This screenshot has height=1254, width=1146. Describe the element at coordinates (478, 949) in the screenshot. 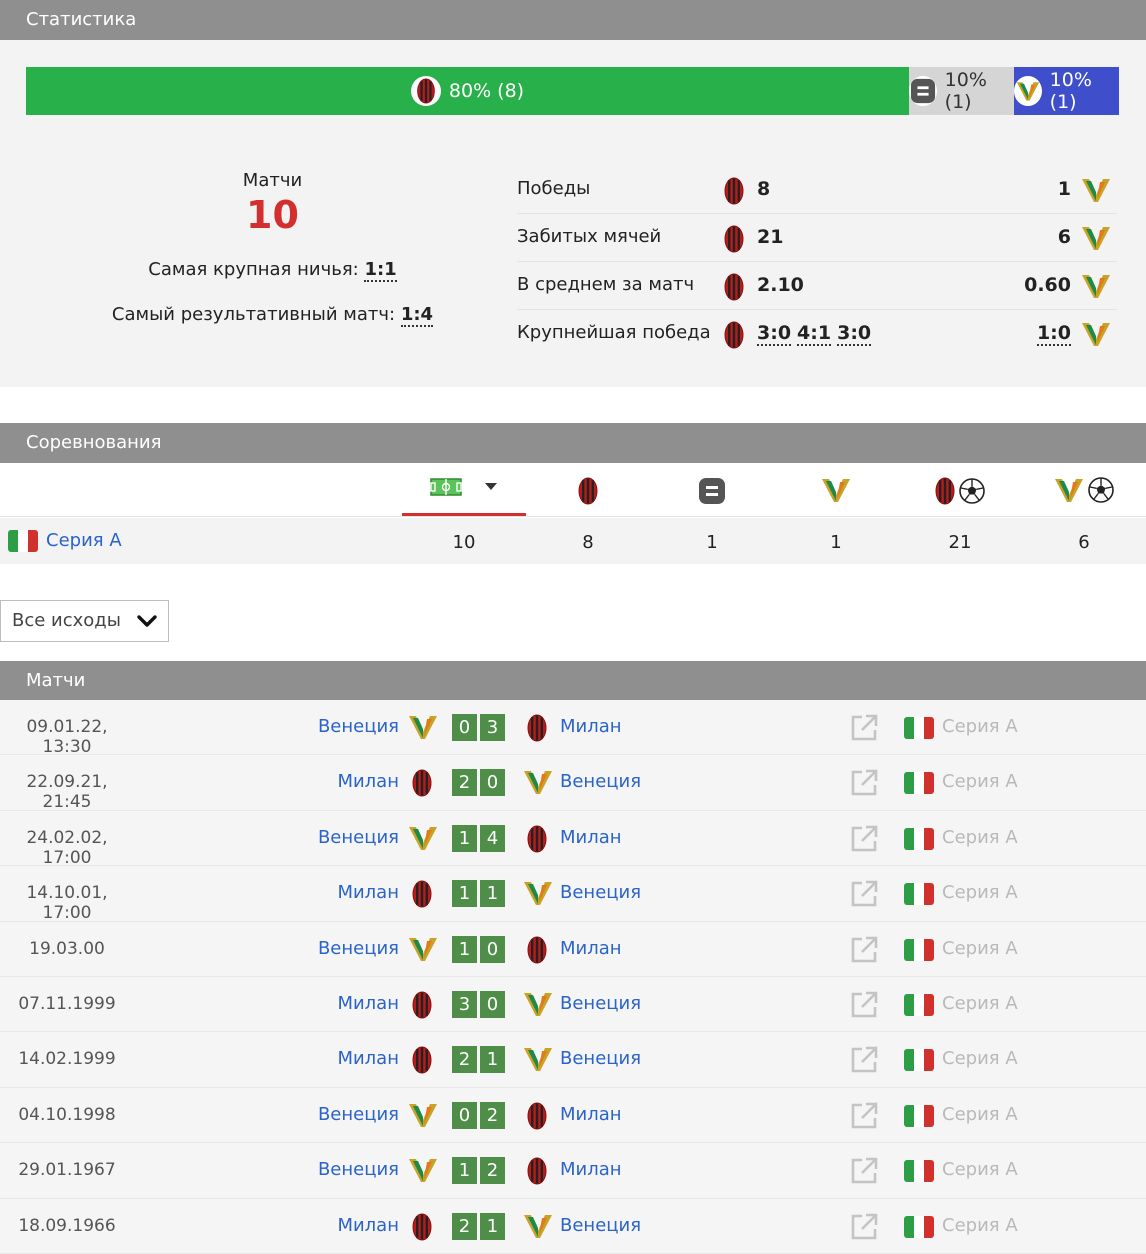

I see `match-score: 1 0` at that location.